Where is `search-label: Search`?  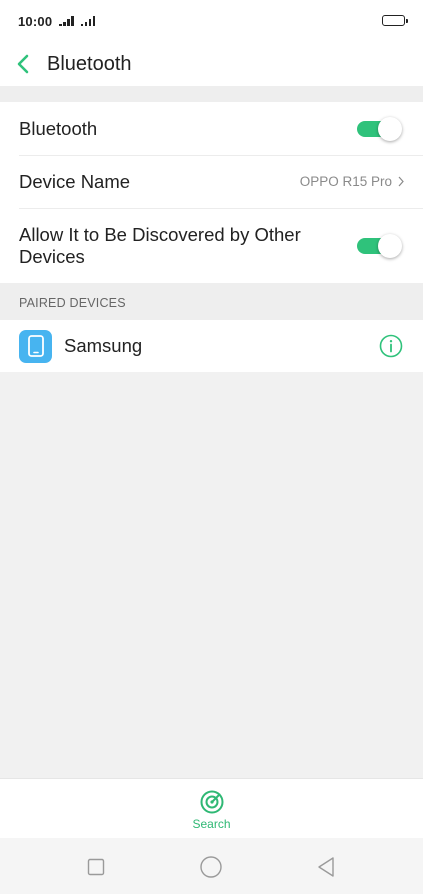
search-label: Search is located at coordinates (211, 823).